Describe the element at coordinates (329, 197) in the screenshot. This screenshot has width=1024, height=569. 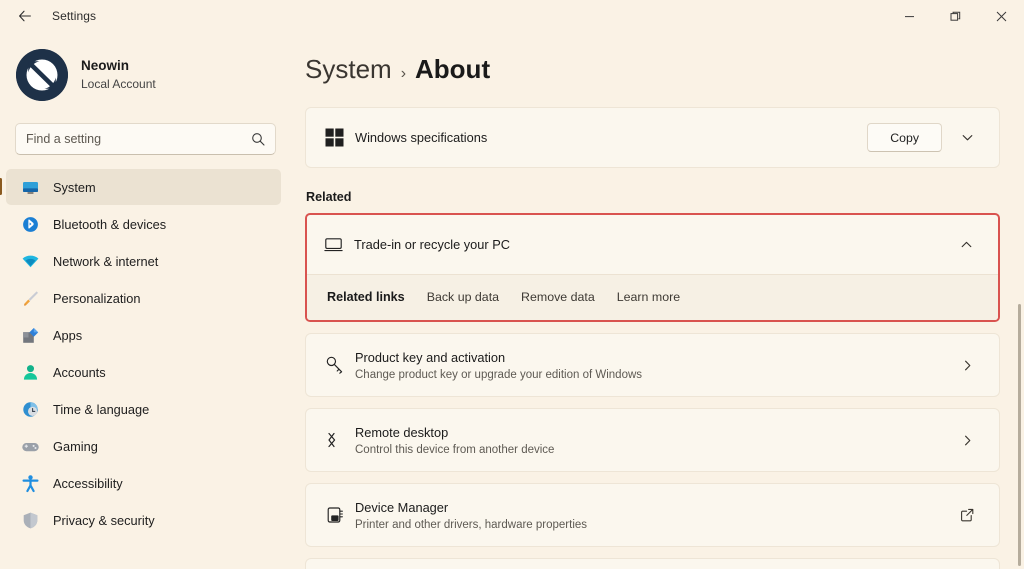
I see `related-section-label: Related` at that location.